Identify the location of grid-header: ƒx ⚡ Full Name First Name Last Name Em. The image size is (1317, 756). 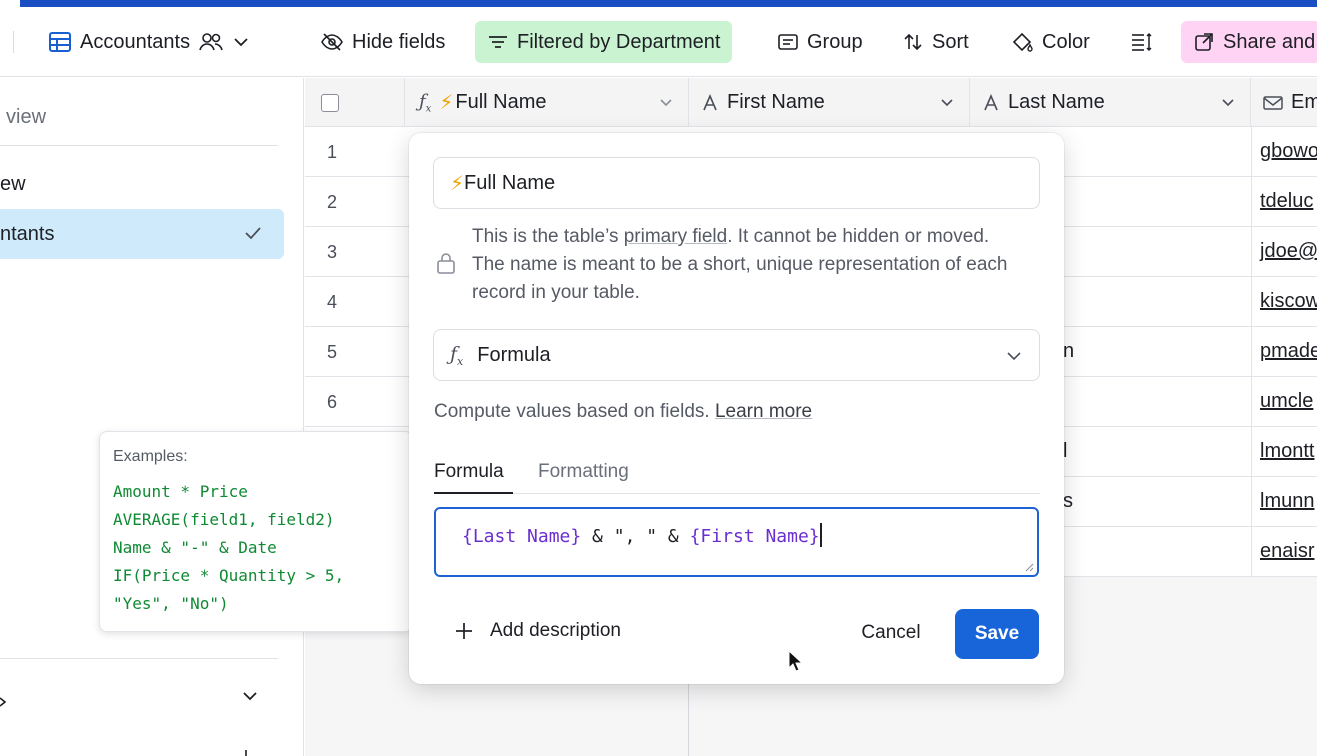
(811, 102).